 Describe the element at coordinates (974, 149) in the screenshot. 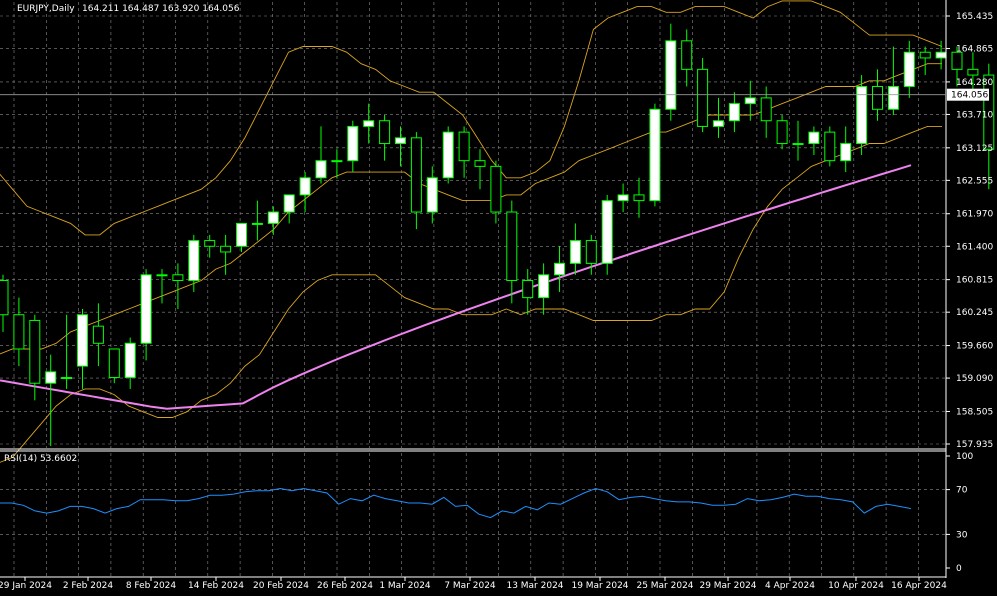

I see `price-tick-label: 163.125` at that location.